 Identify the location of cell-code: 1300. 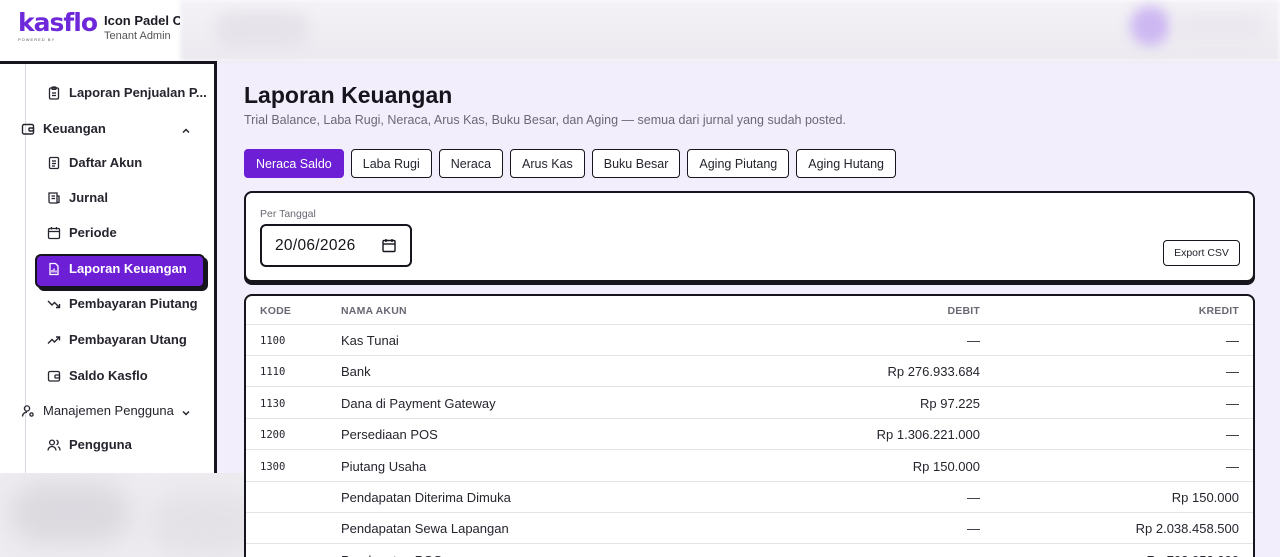
(273, 466).